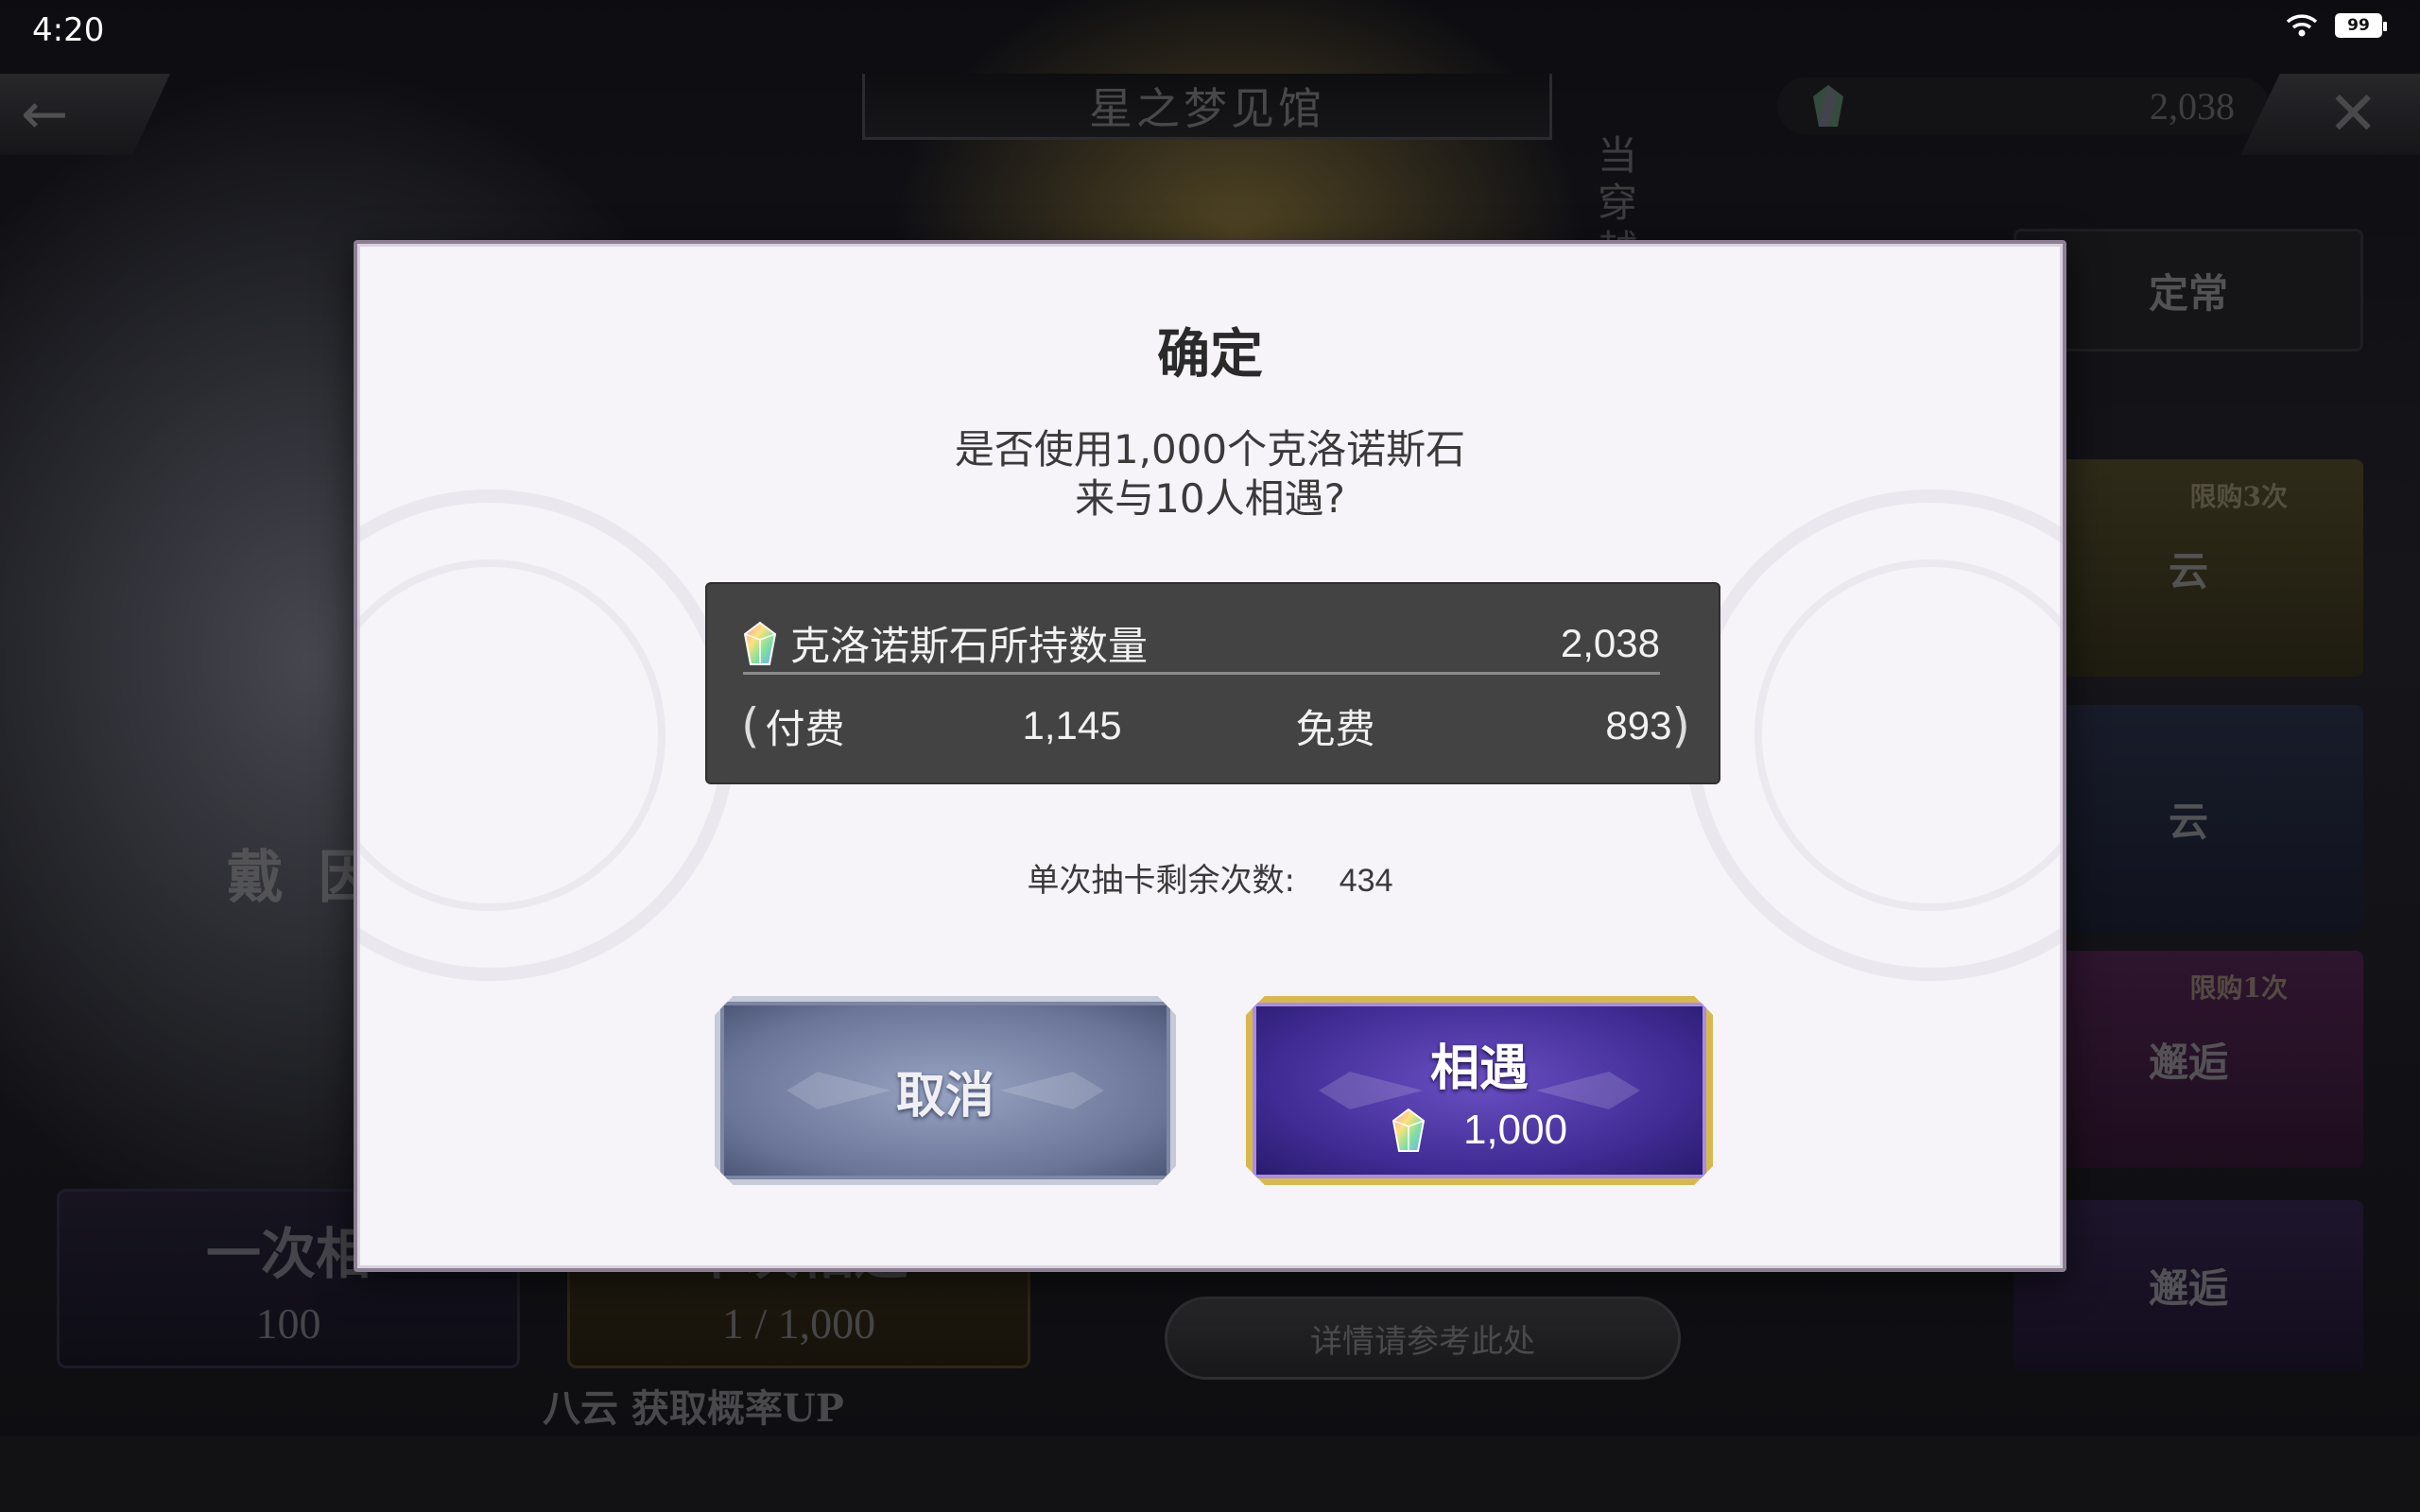 Image resolution: width=2420 pixels, height=1512 pixels. I want to click on paren-close: ), so click(1680, 725).